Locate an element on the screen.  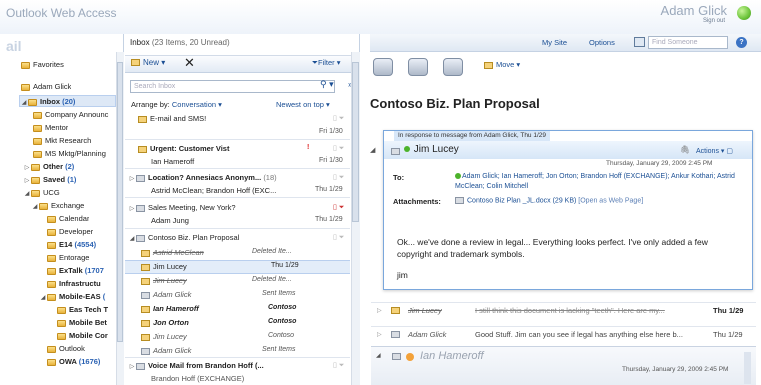
sort-order: Newest on top ▾ is located at coordinates (303, 104).